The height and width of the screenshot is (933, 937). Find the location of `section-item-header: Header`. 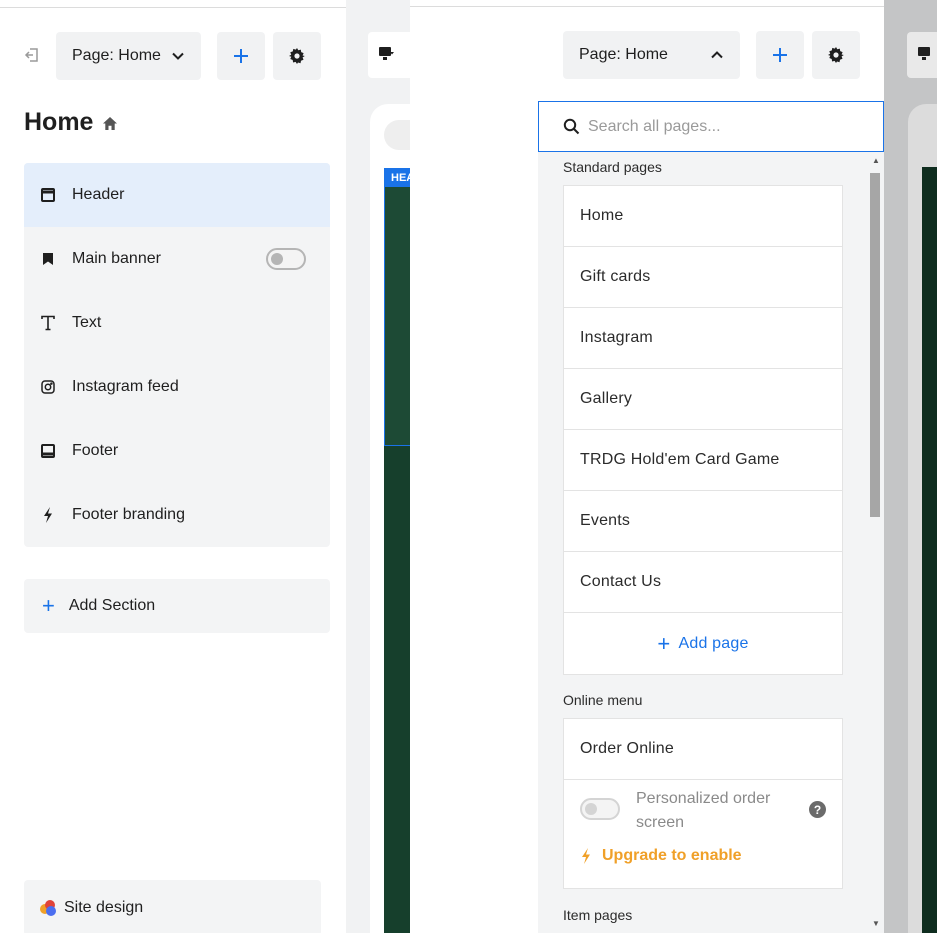

section-item-header: Header is located at coordinates (177, 195).